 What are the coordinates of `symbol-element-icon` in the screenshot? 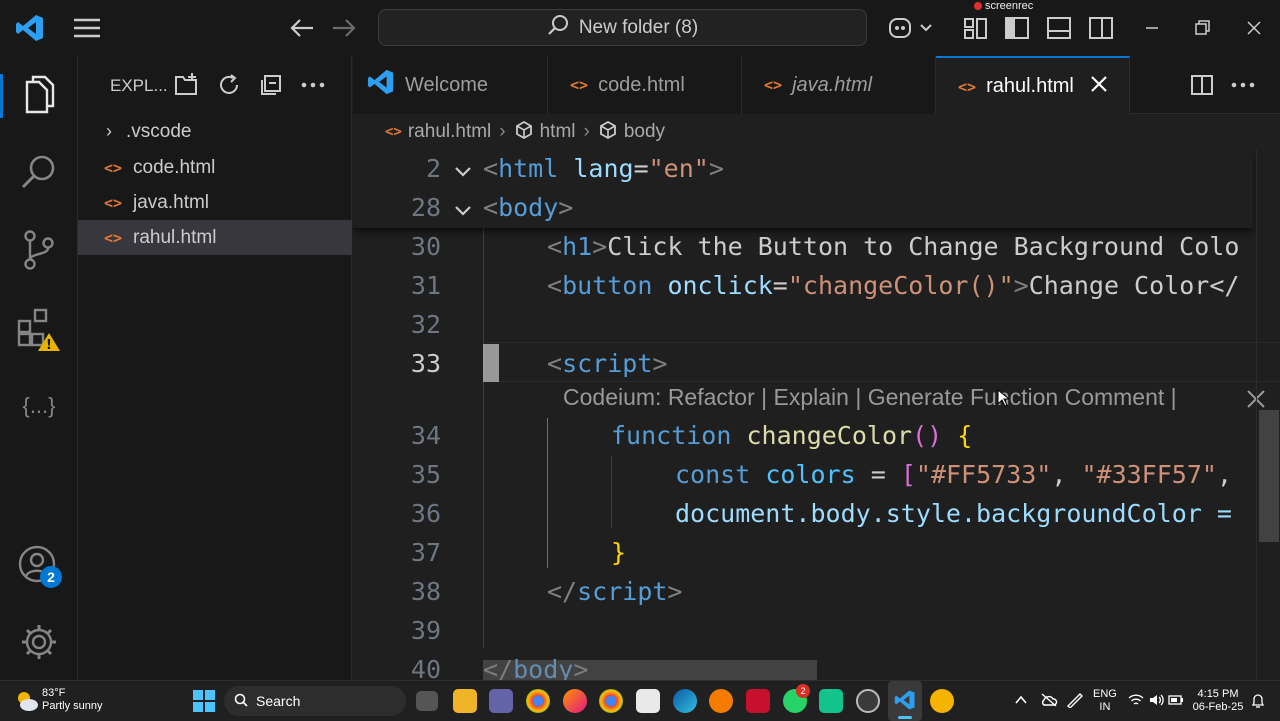 It's located at (608, 132).